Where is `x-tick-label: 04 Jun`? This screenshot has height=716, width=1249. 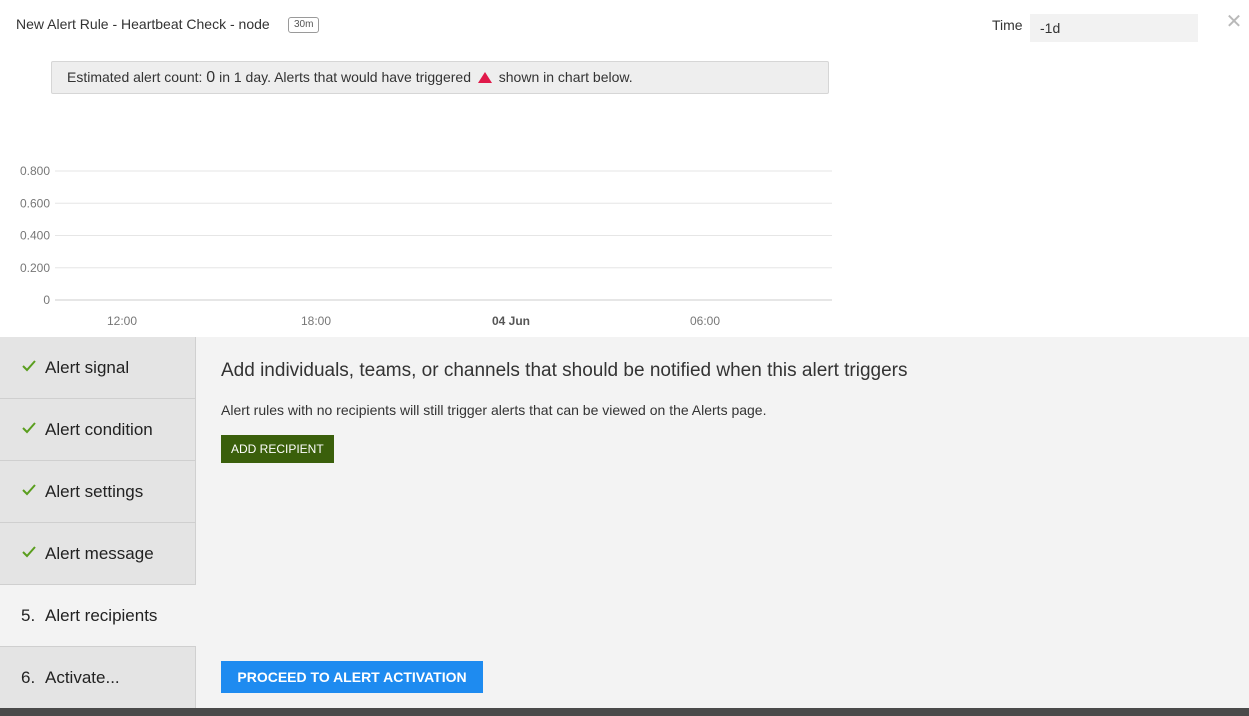 x-tick-label: 04 Jun is located at coordinates (511, 321).